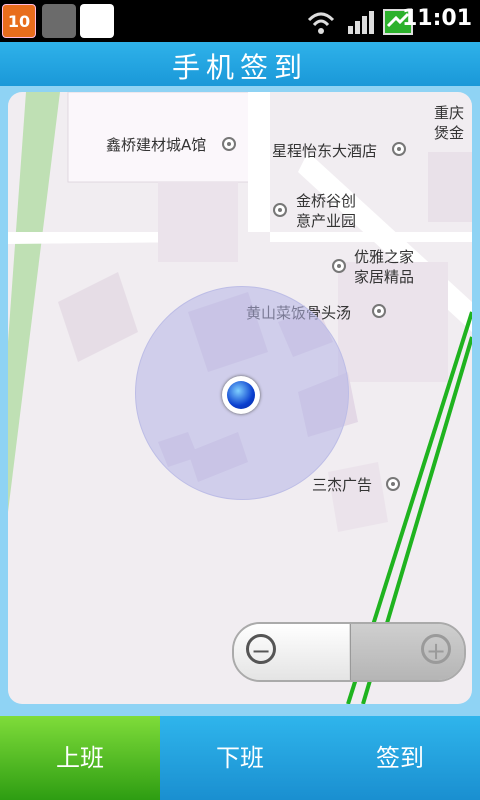 This screenshot has width=480, height=800. Describe the element at coordinates (240, 21) in the screenshot. I see `status-bar: 10 11:01` at that location.